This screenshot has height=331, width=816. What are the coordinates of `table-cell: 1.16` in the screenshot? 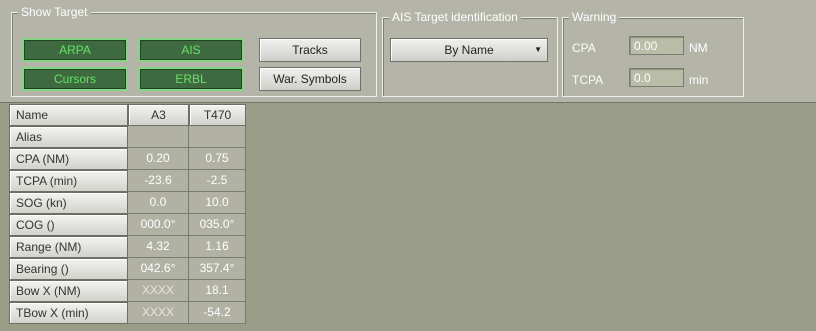 It's located at (217, 247).